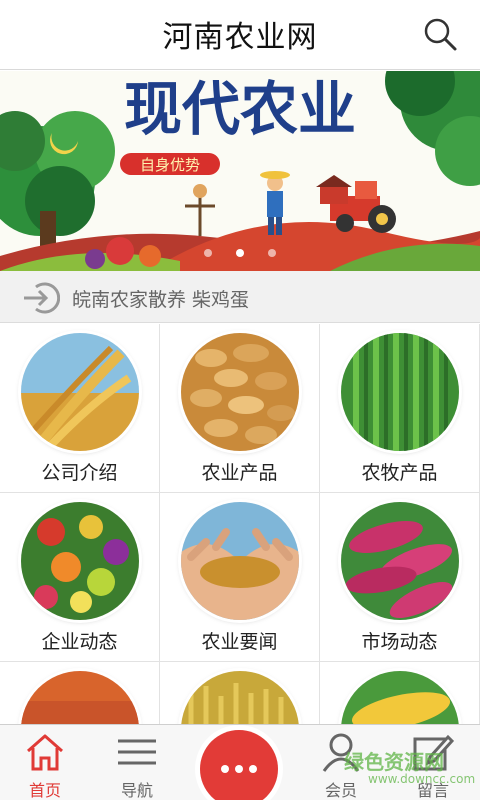 This screenshot has width=480, height=800. Describe the element at coordinates (79, 642) in the screenshot. I see `grid-item-label: 企业动态` at that location.